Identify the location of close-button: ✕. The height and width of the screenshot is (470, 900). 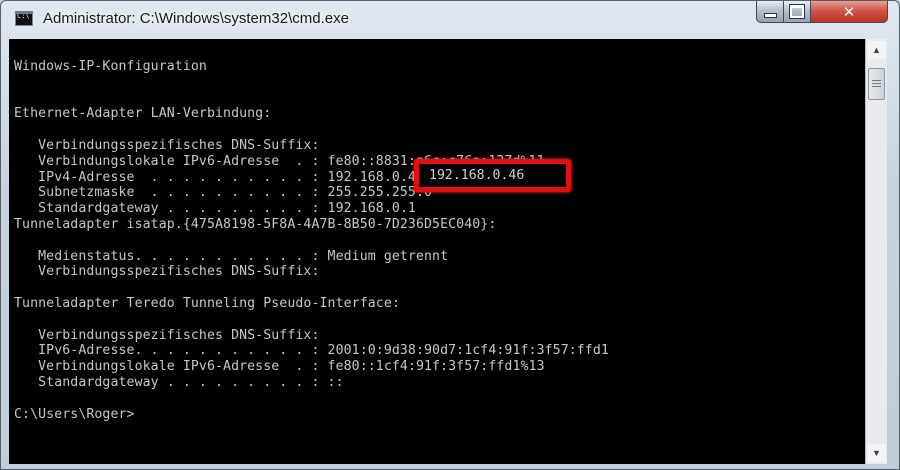
(849, 12).